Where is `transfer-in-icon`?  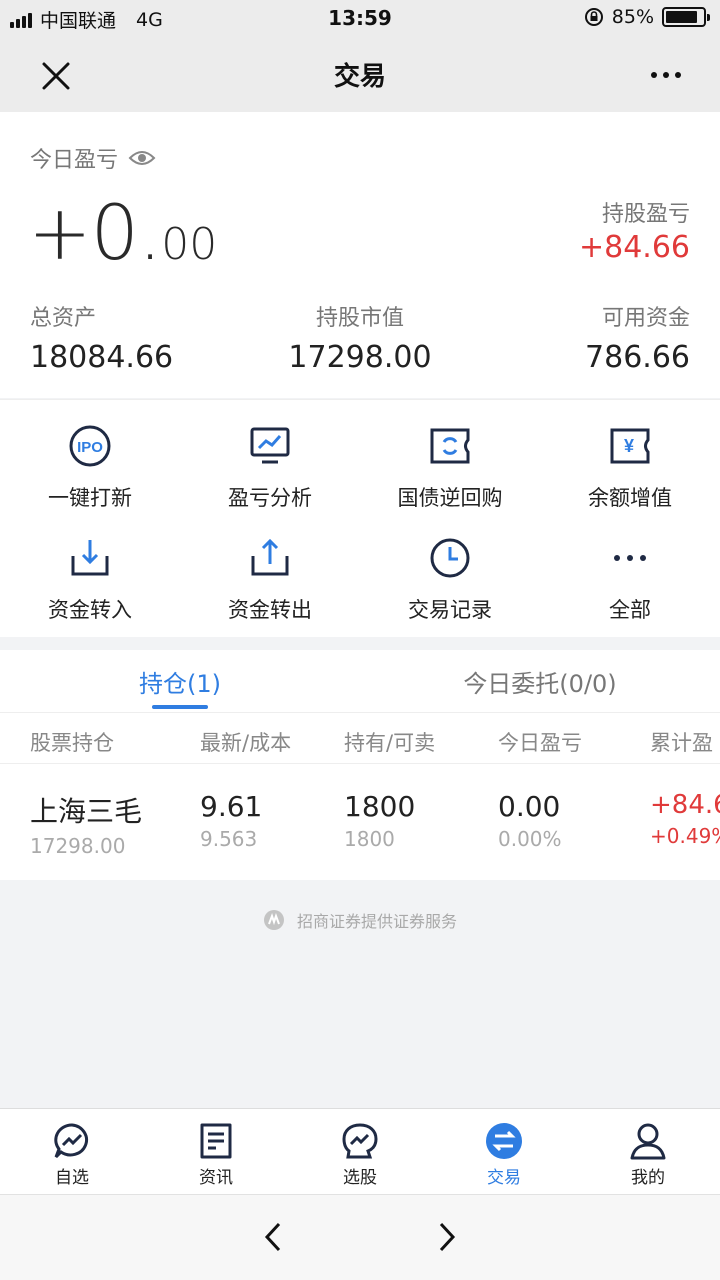 transfer-in-icon is located at coordinates (90, 558).